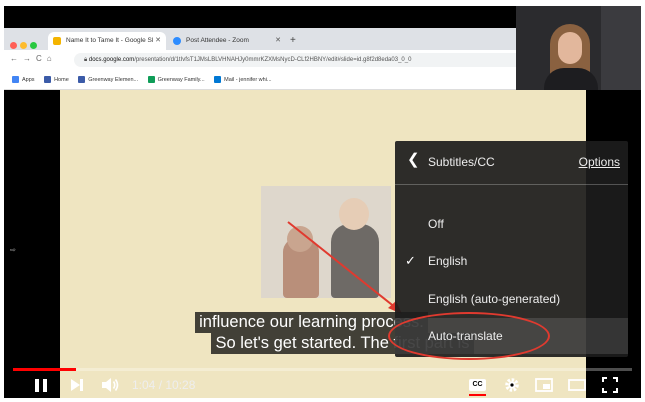  I want to click on option-label: English (auto-generated), so click(494, 299).